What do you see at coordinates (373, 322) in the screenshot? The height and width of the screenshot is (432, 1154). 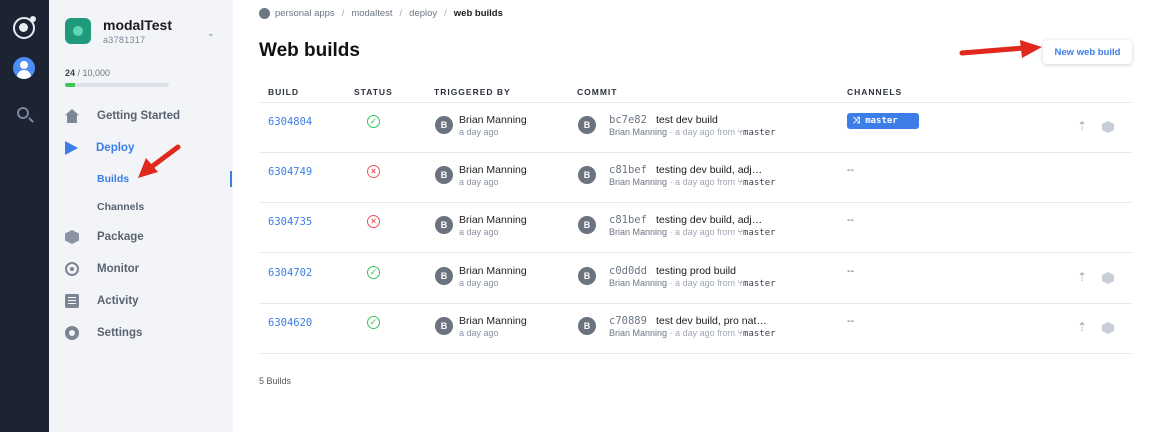 I see `status-success-icon: ✓` at bounding box center [373, 322].